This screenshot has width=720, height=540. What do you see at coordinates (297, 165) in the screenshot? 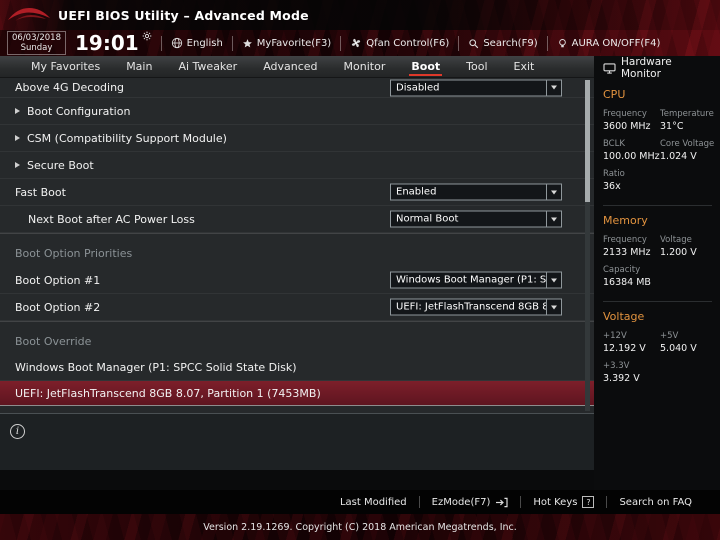
I see `link-secure-boot: Secure Boot` at bounding box center [297, 165].